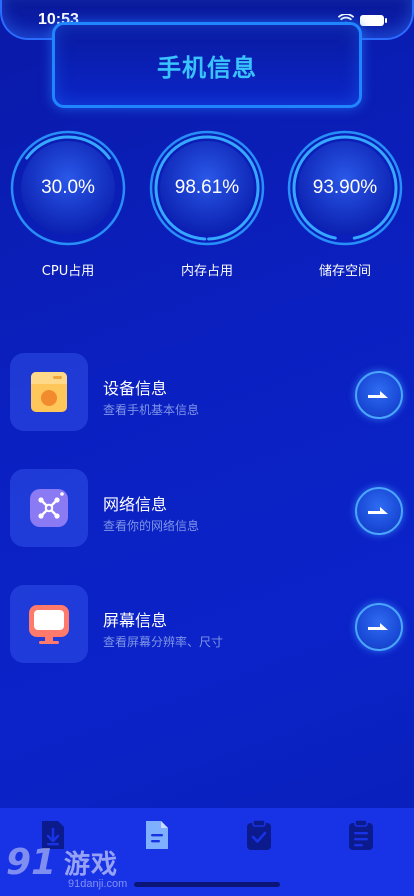 Image resolution: width=414 pixels, height=896 pixels. I want to click on screen-info-icon-box, so click(49, 624).